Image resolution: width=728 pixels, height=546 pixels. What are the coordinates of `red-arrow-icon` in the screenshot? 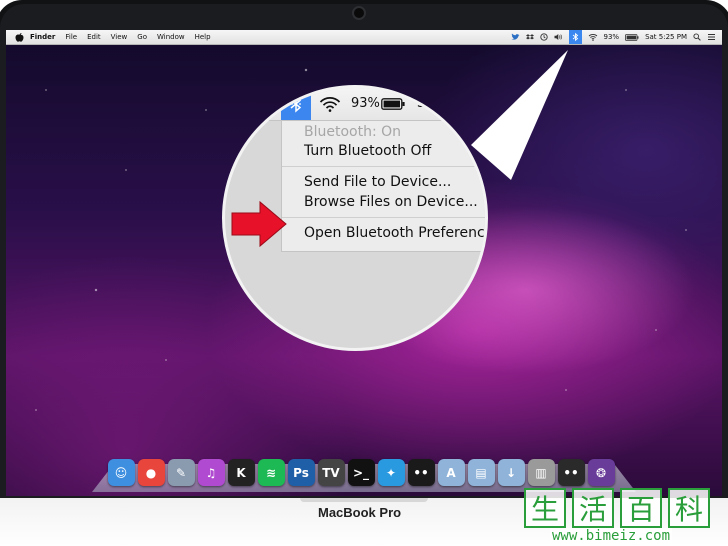 It's located at (259, 224).